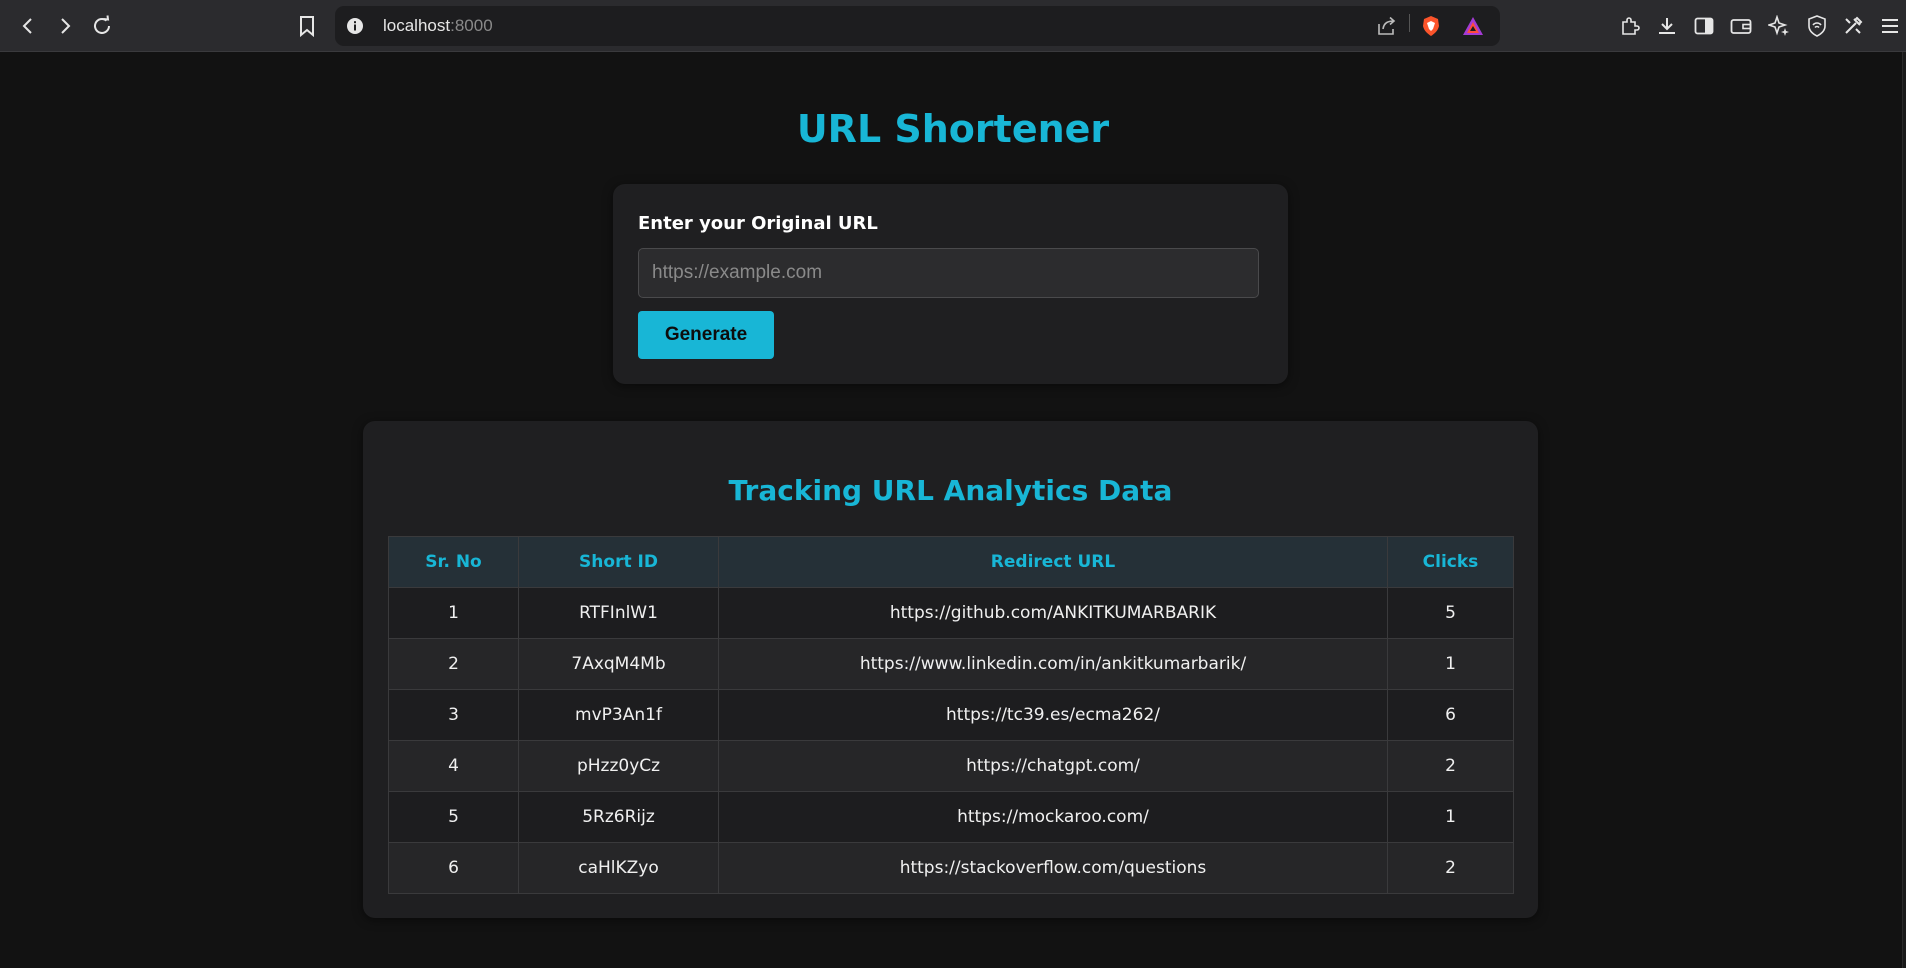 Image resolution: width=1906 pixels, height=968 pixels. Describe the element at coordinates (1817, 26) in the screenshot. I see `vpn-icon` at that location.